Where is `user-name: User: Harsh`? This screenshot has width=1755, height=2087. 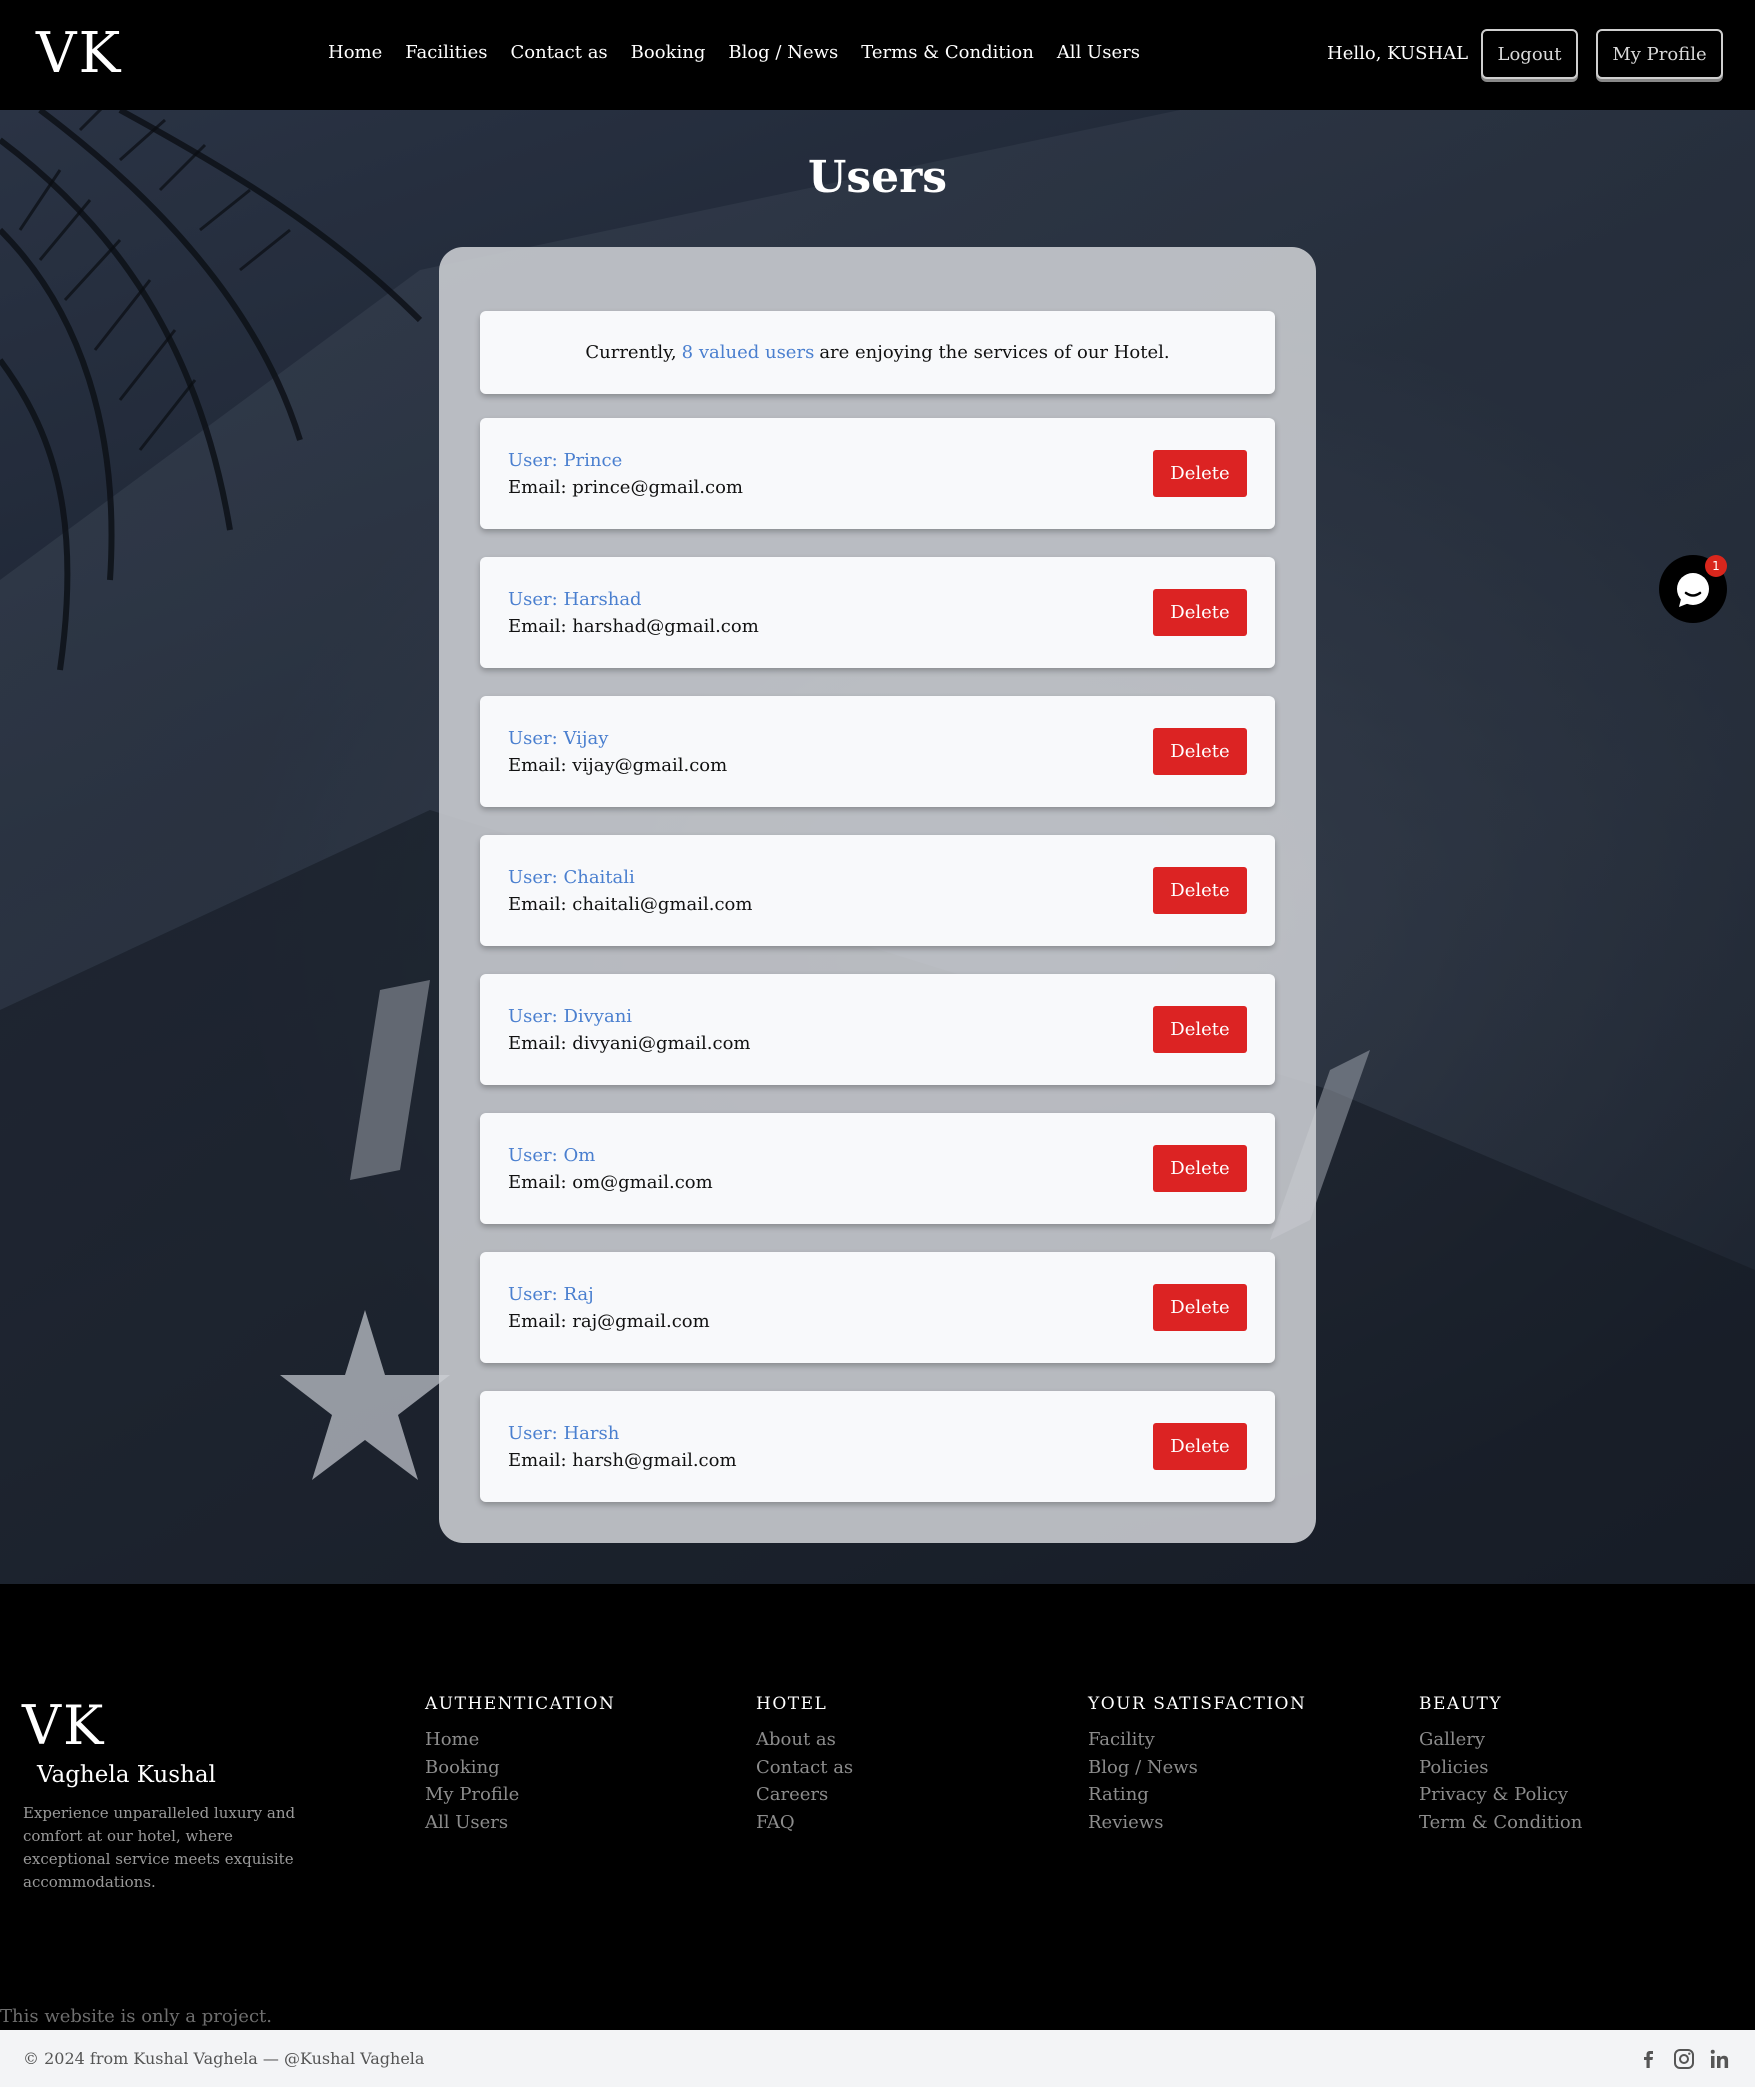
user-name: User: Harsh is located at coordinates (564, 1433).